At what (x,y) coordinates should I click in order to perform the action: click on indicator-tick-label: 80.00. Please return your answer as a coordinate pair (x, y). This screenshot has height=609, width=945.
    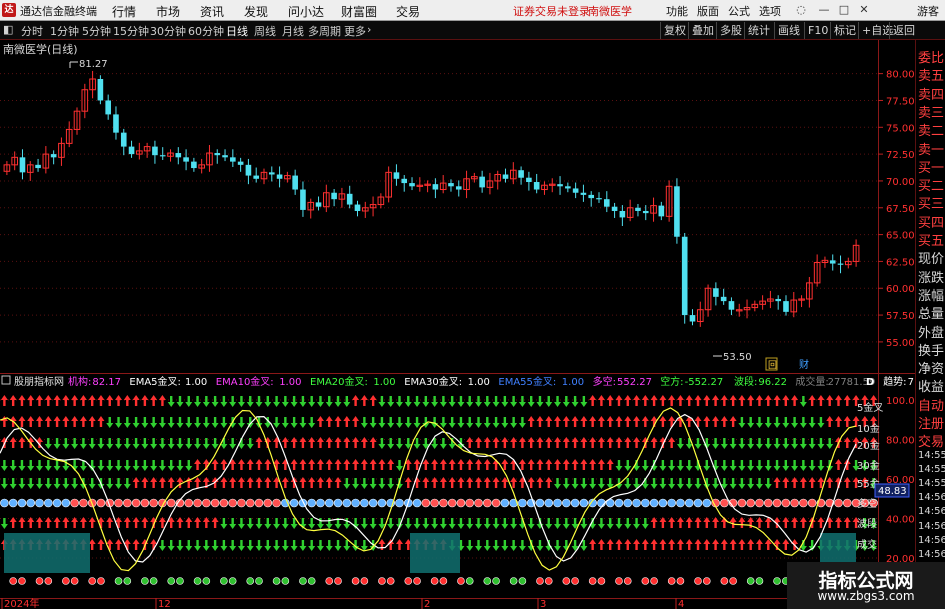
    Looking at the image, I should click on (900, 441).